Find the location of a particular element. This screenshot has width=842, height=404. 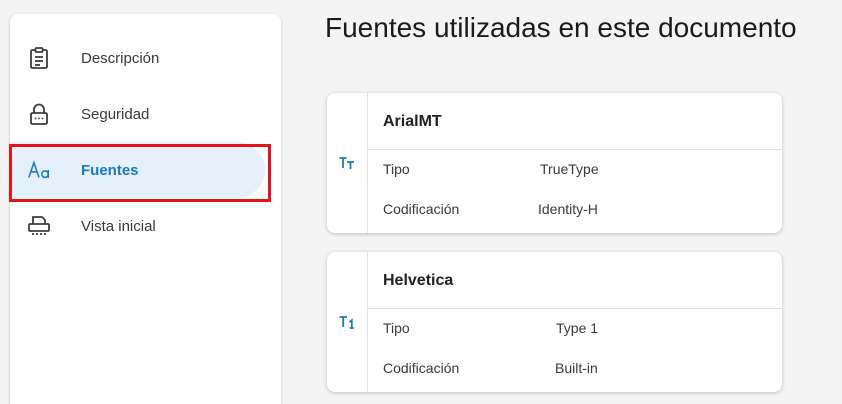

sidebar-item-seguridad: Seguridad is located at coordinates (145, 114).